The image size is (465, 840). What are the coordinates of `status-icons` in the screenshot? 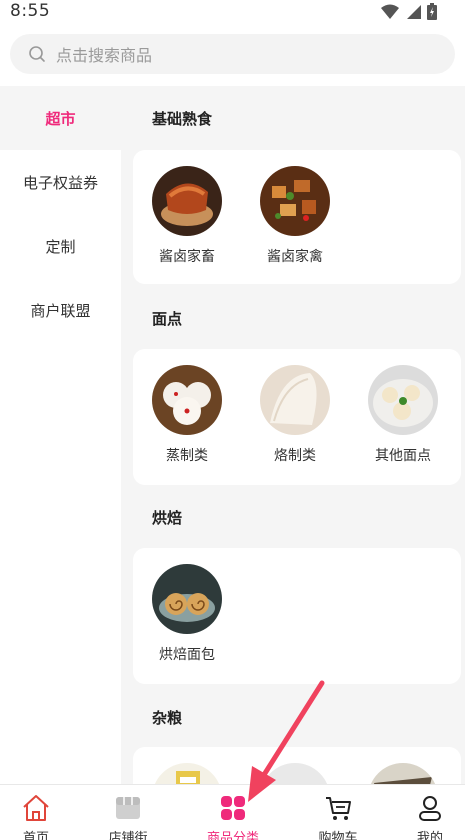 It's located at (409, 11).